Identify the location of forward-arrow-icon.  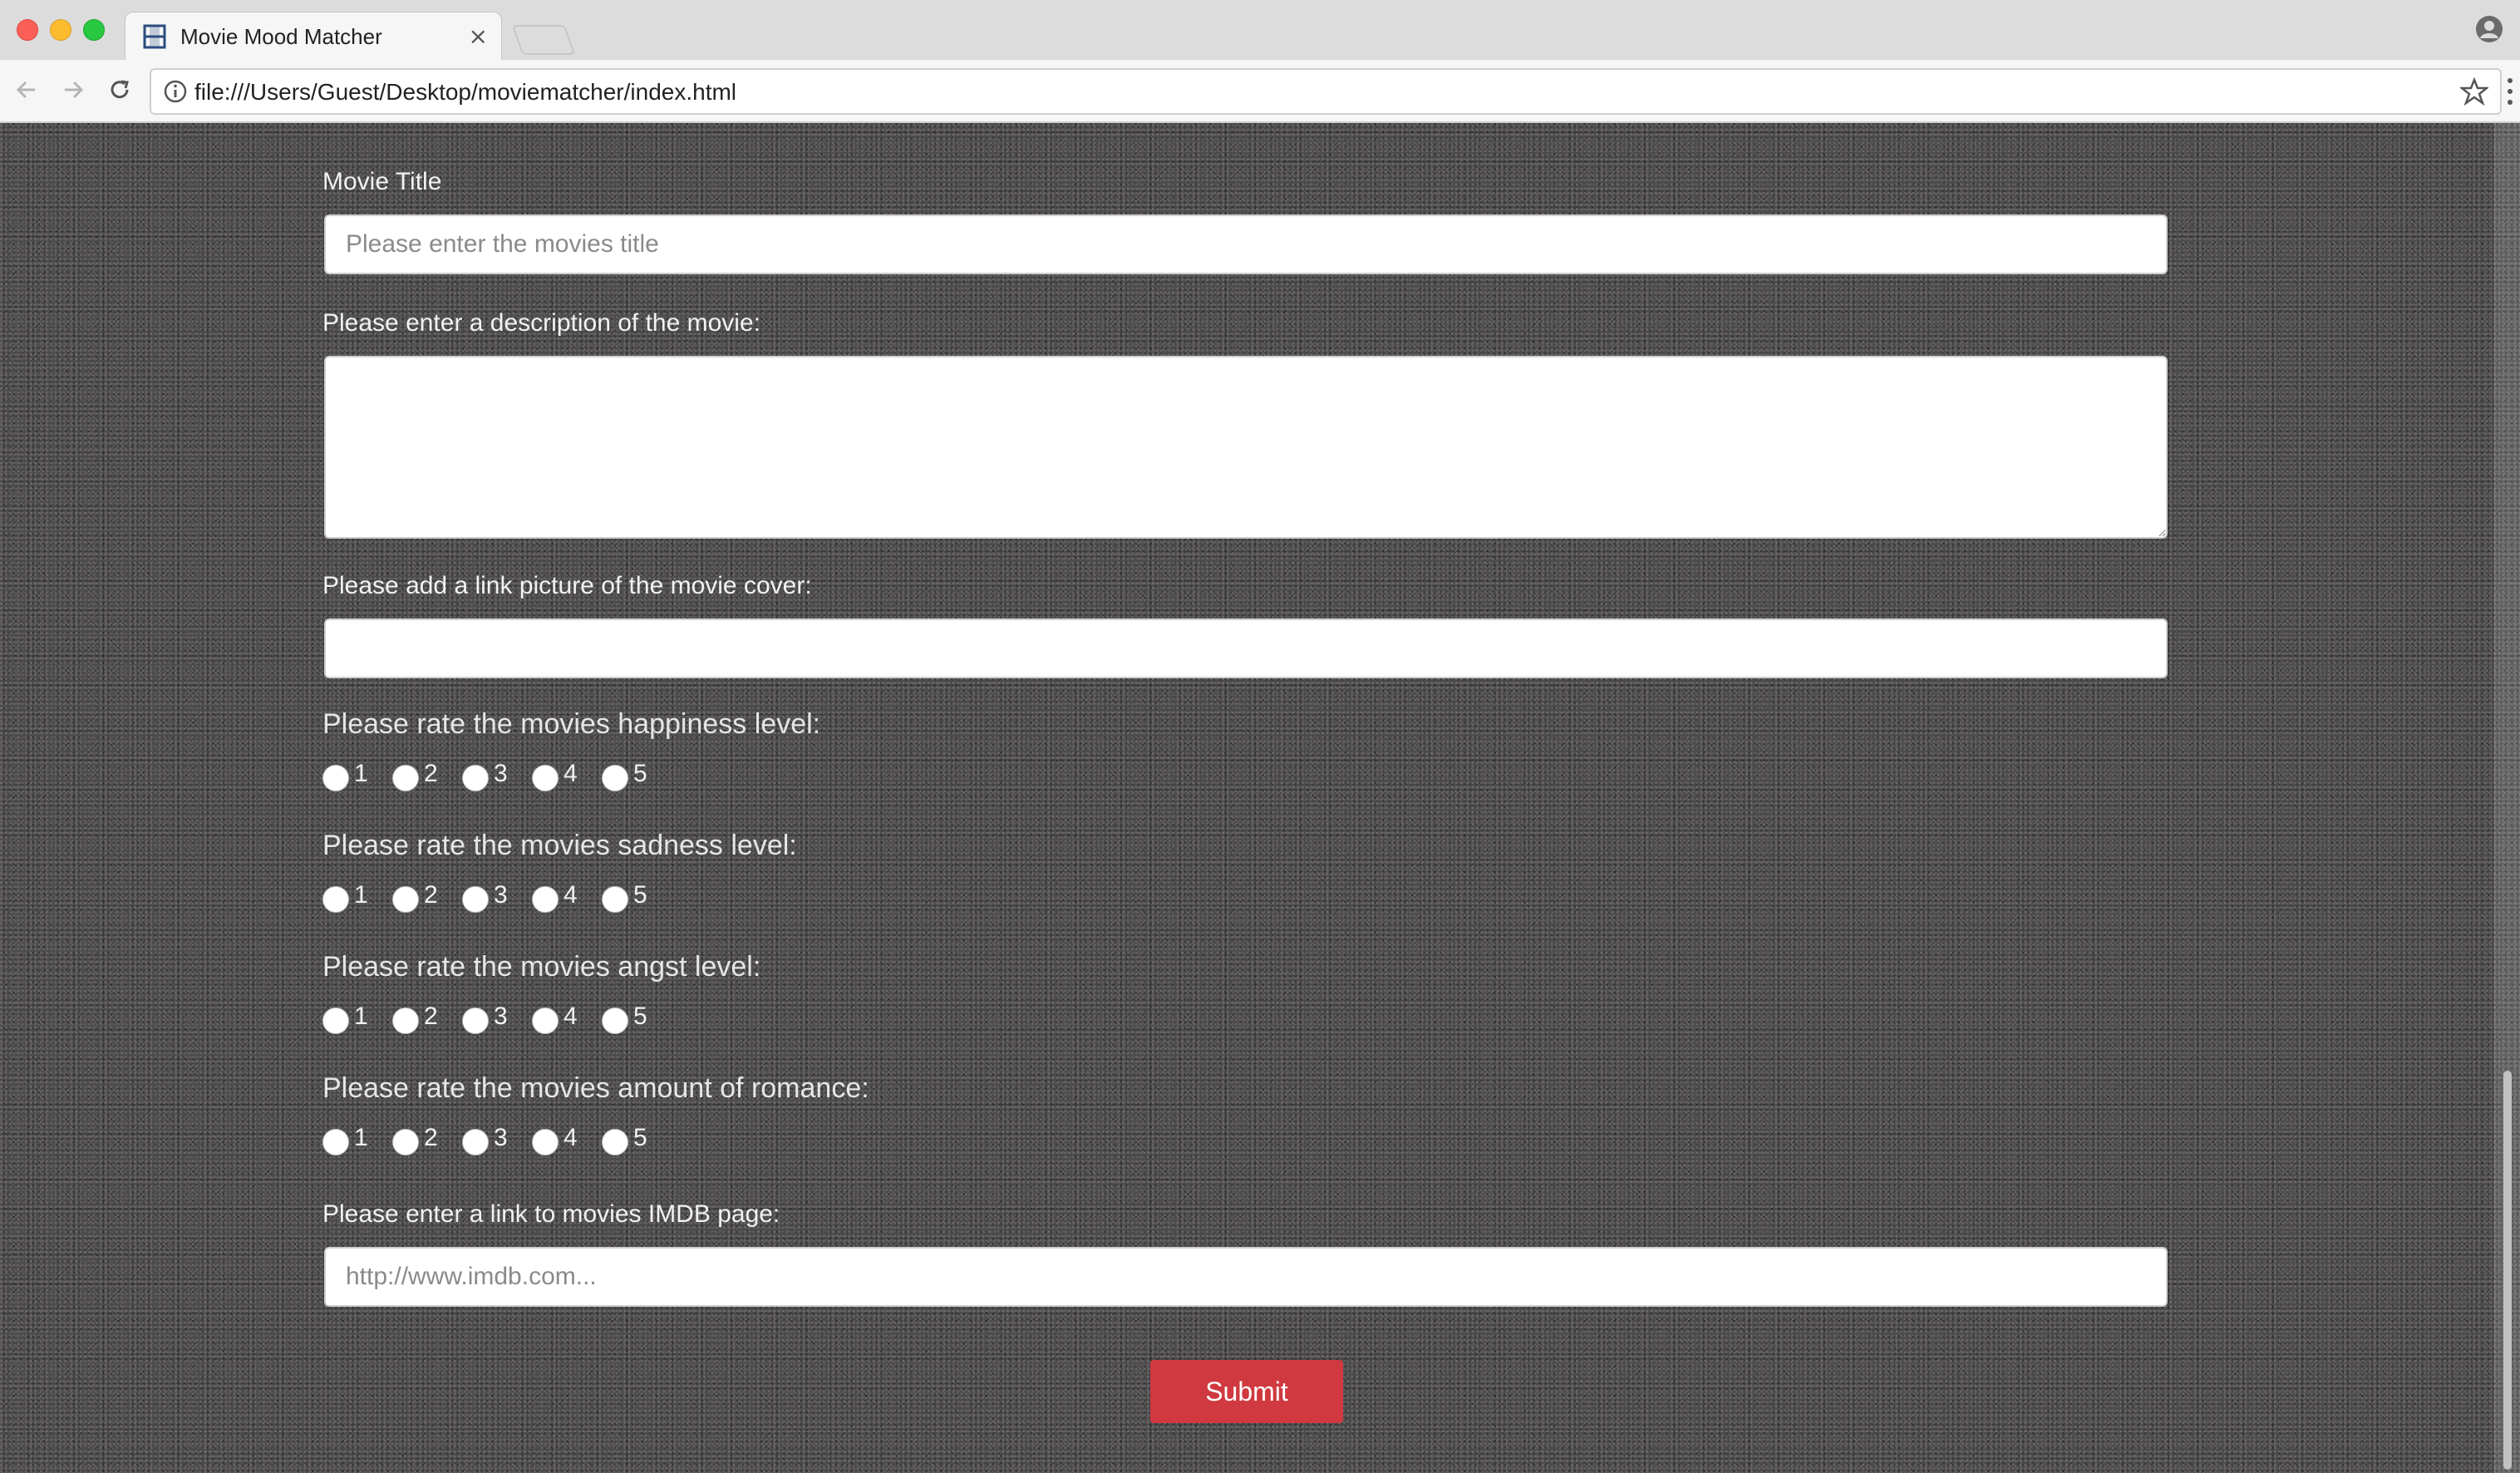
(73, 90).